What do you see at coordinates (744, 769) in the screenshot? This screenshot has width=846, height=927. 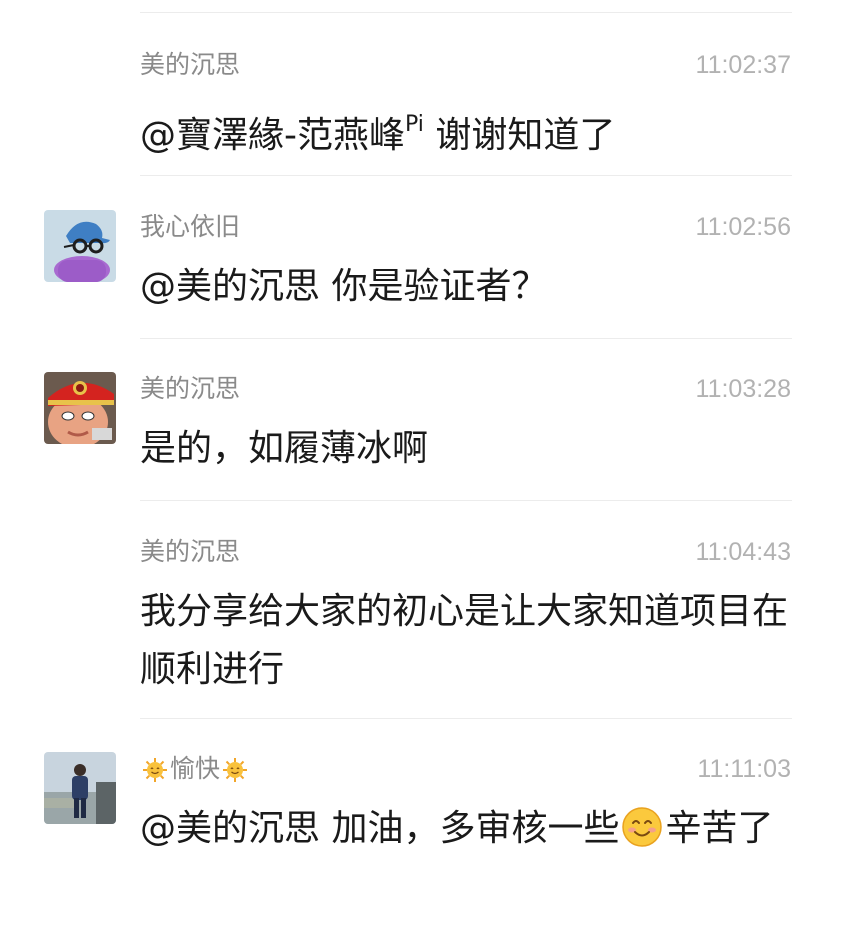 I see `message-time: 11:11:03` at bounding box center [744, 769].